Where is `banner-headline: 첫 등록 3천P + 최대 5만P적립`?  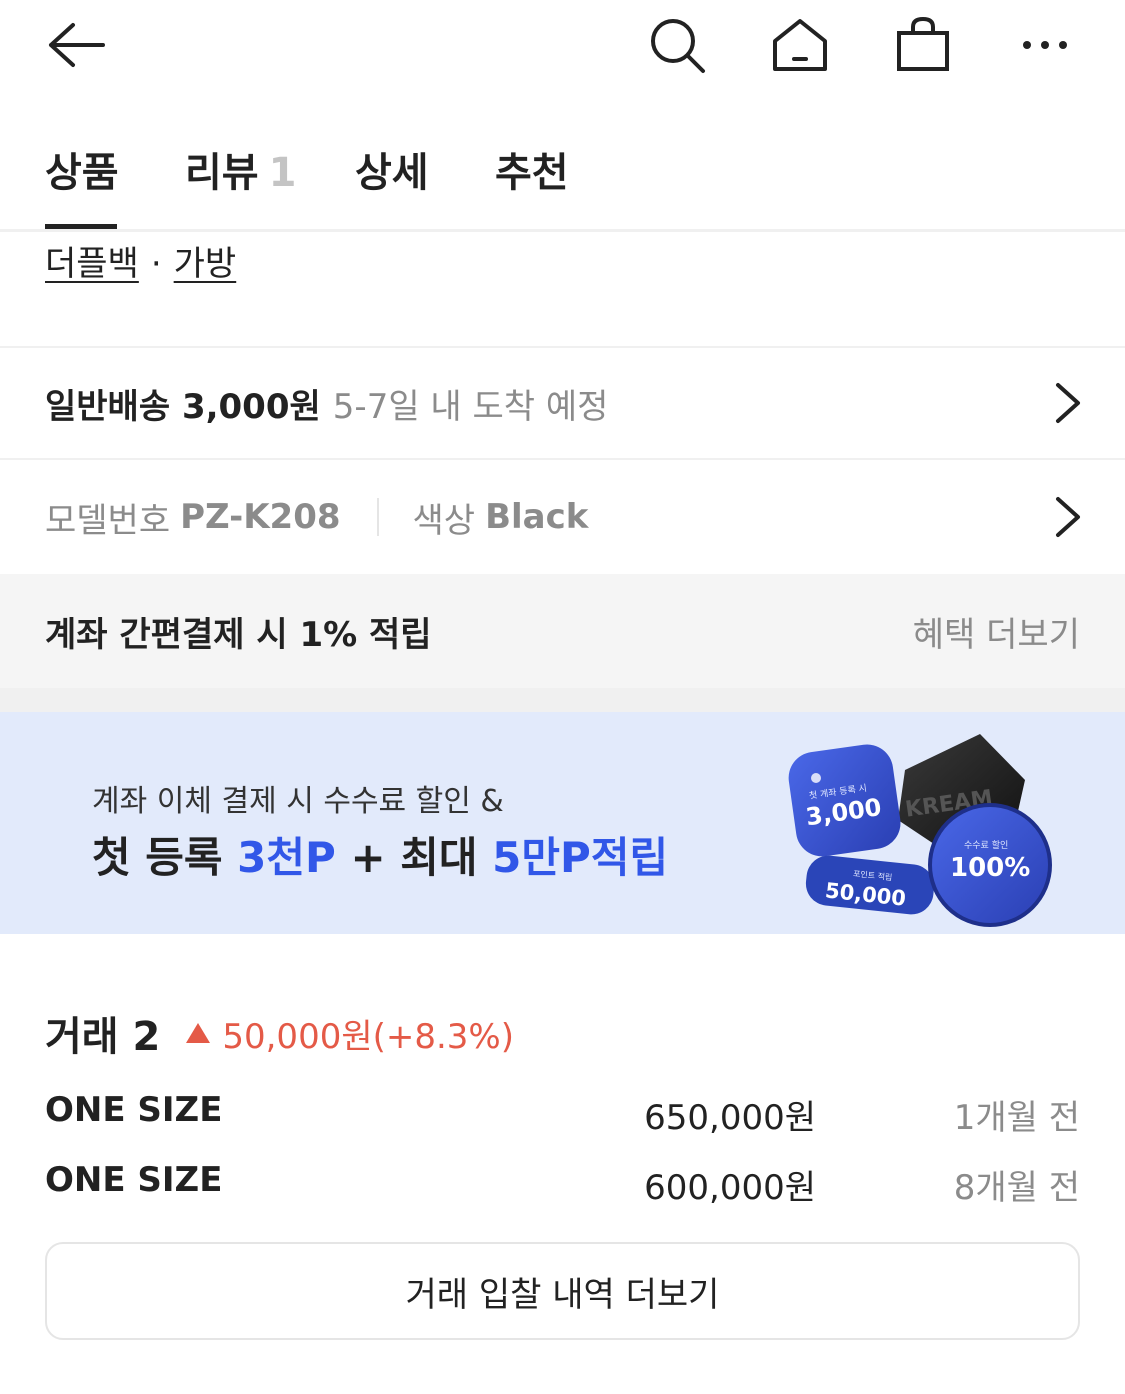 banner-headline: 첫 등록 3천P + 최대 5만P적립 is located at coordinates (380, 857).